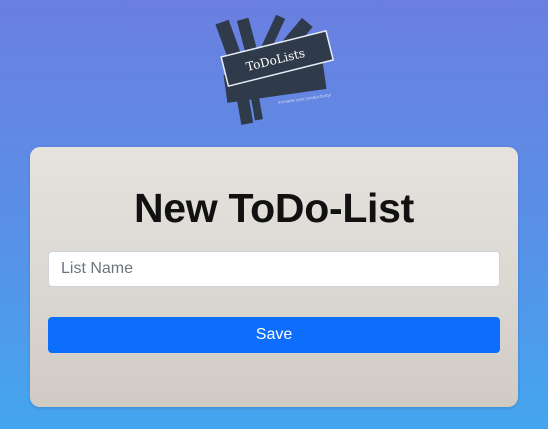 This screenshot has width=548, height=429. Describe the element at coordinates (274, 335) in the screenshot. I see `save-button: Save` at that location.